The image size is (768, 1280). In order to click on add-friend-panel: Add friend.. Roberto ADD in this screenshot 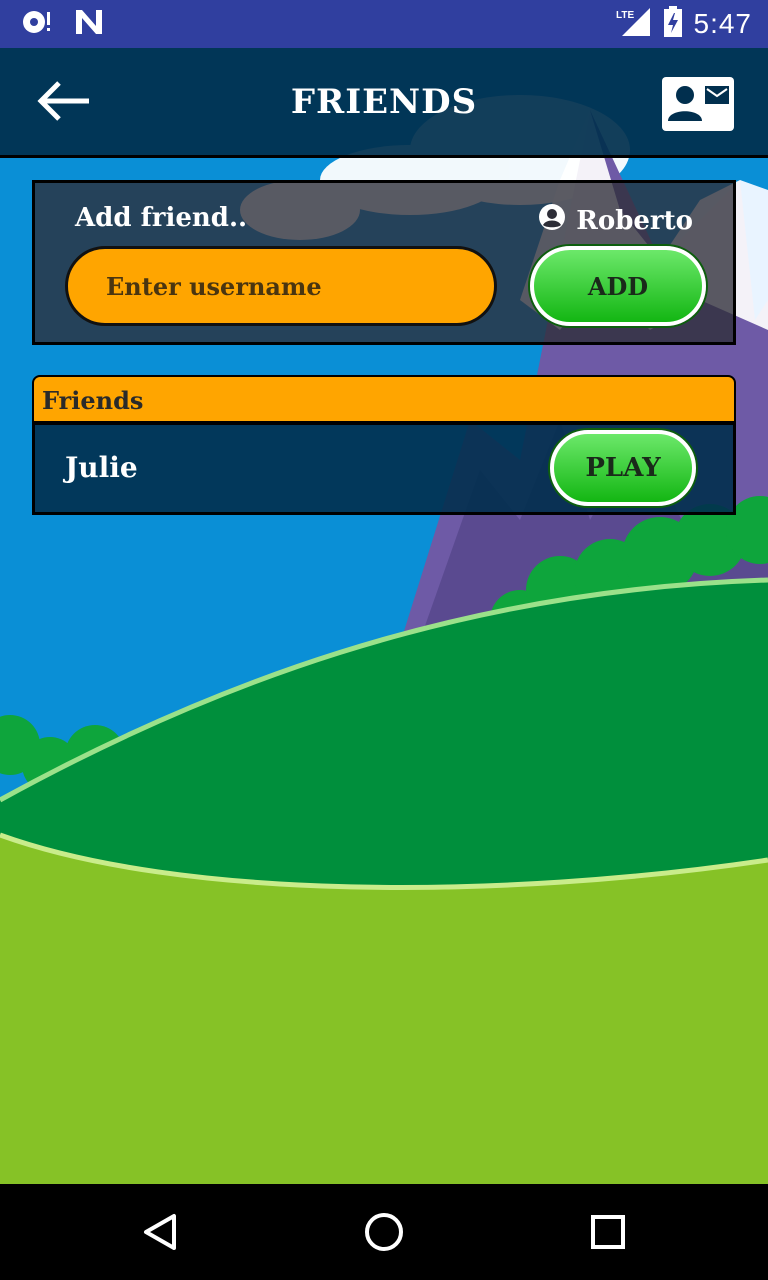, I will do `click(384, 262)`.